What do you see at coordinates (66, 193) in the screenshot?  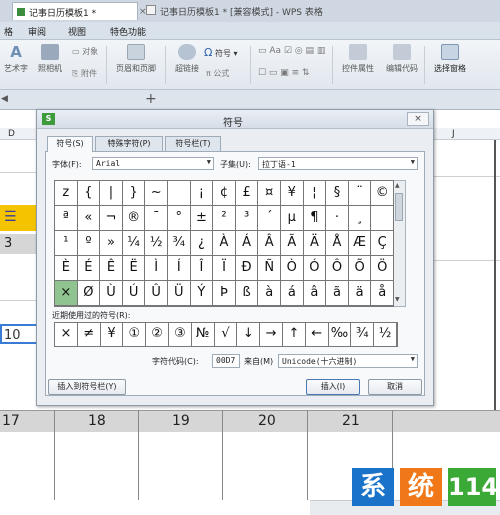 I see `symbol-cell: z` at bounding box center [66, 193].